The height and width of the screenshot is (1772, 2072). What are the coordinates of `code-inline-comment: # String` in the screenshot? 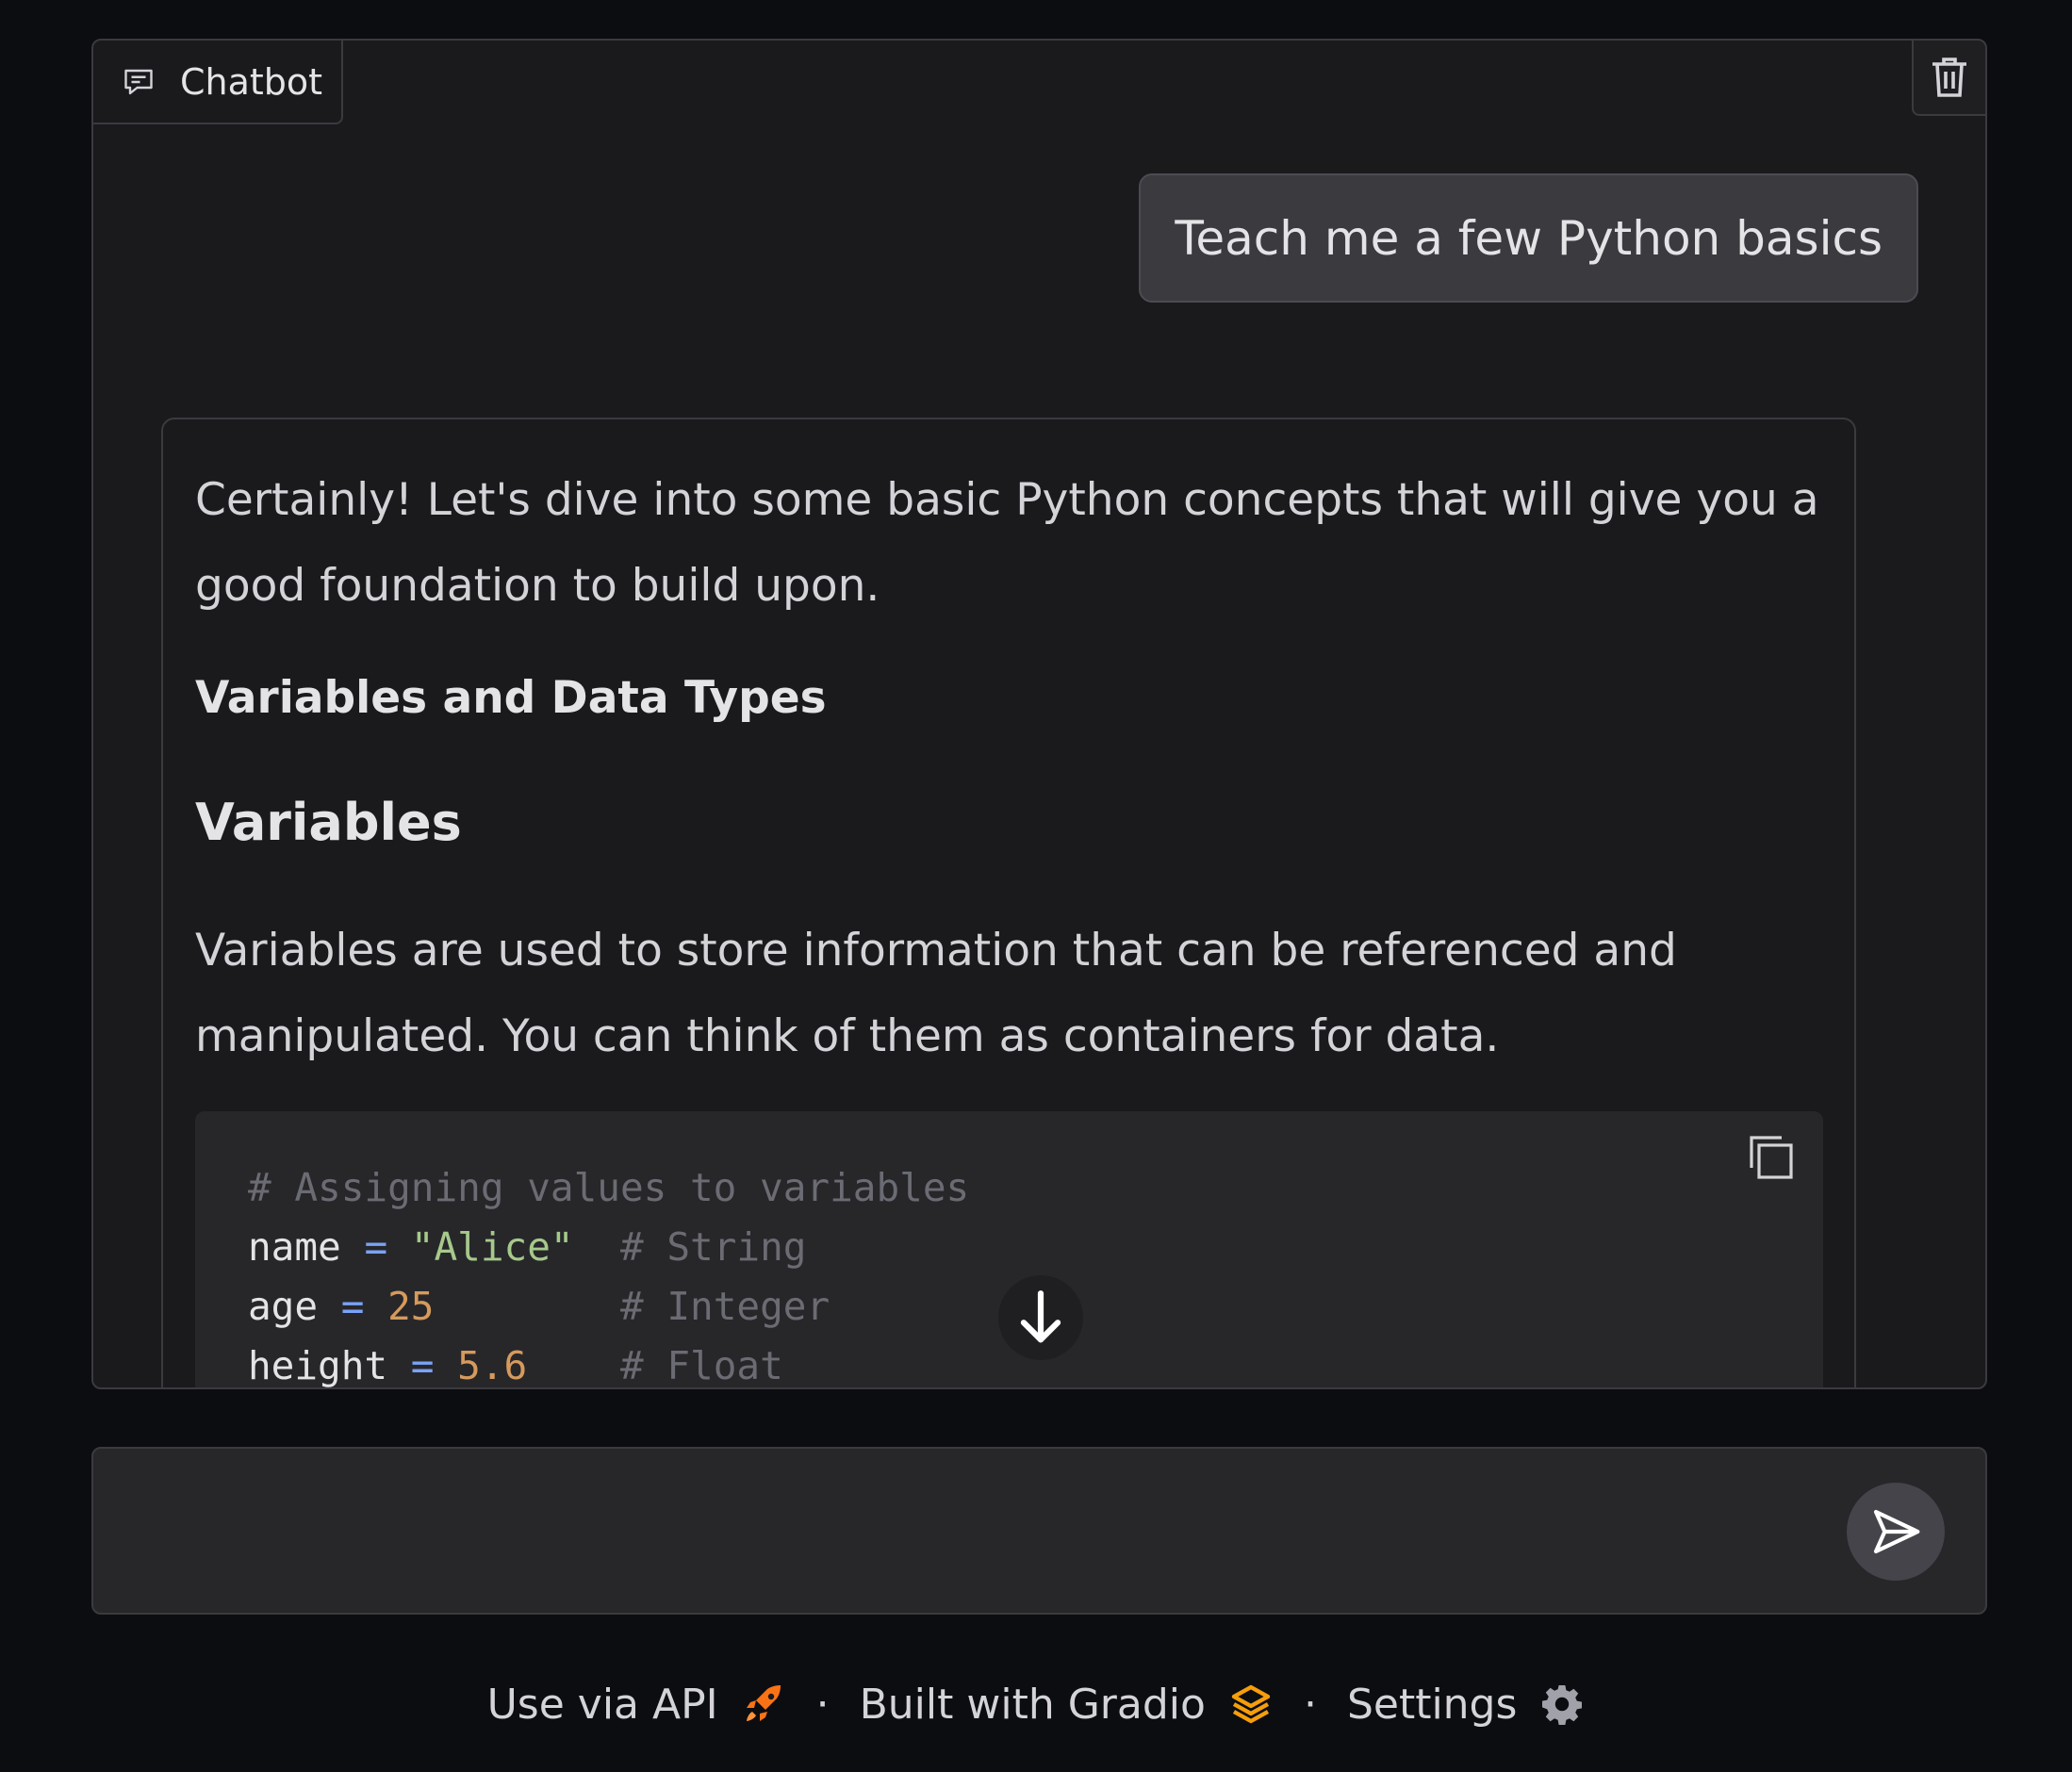 It's located at (713, 1247).